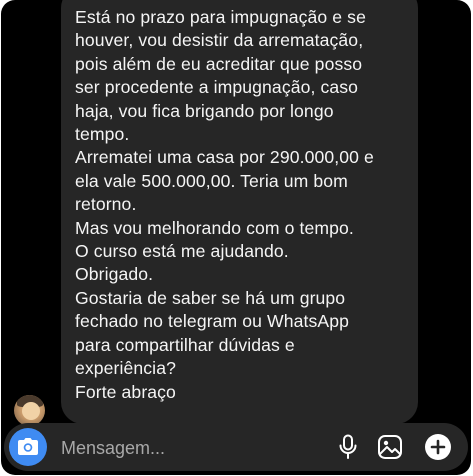 The height and width of the screenshot is (476, 473). I want to click on sender-avatar, so click(29, 410).